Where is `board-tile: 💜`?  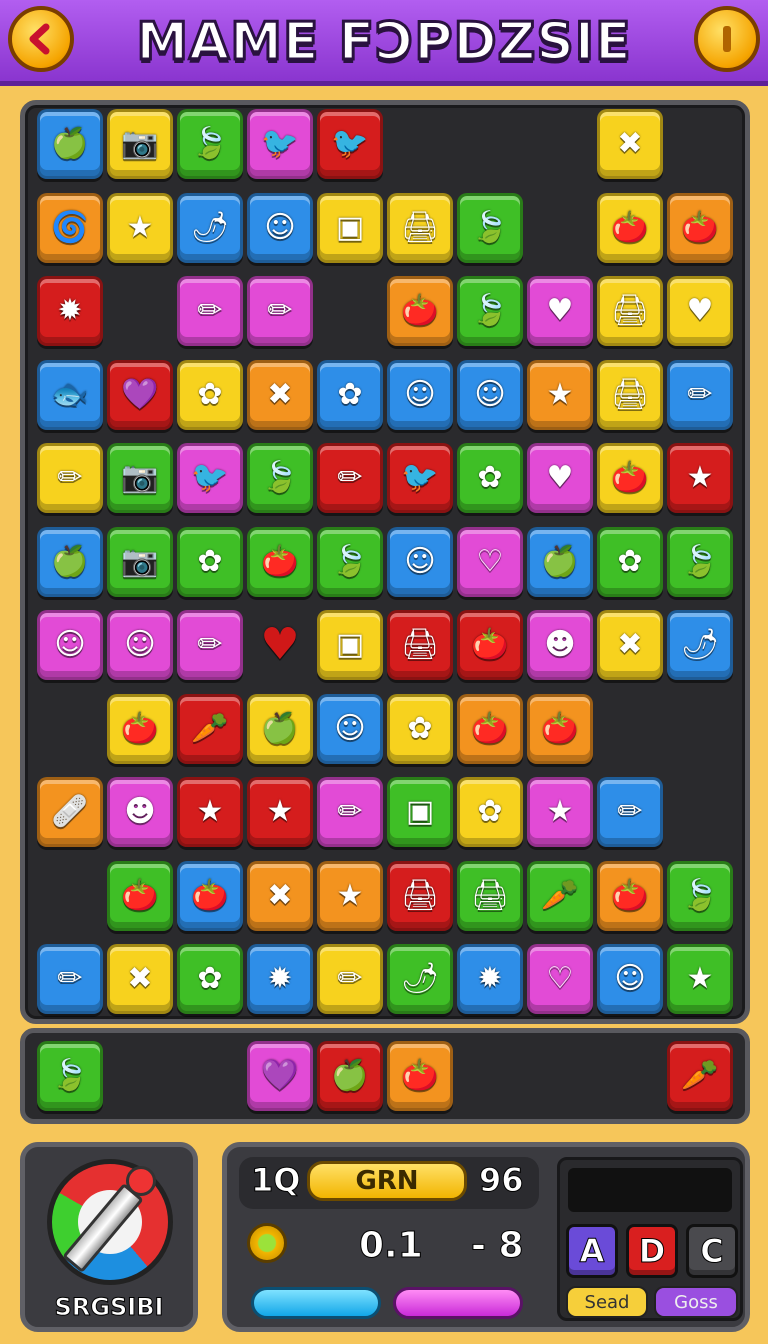 board-tile: 💜 is located at coordinates (140, 394).